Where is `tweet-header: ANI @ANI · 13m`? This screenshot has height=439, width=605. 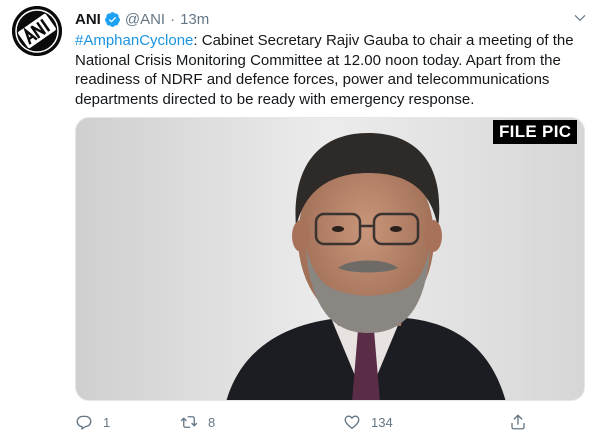 tweet-header: ANI @ANI · 13m is located at coordinates (142, 19).